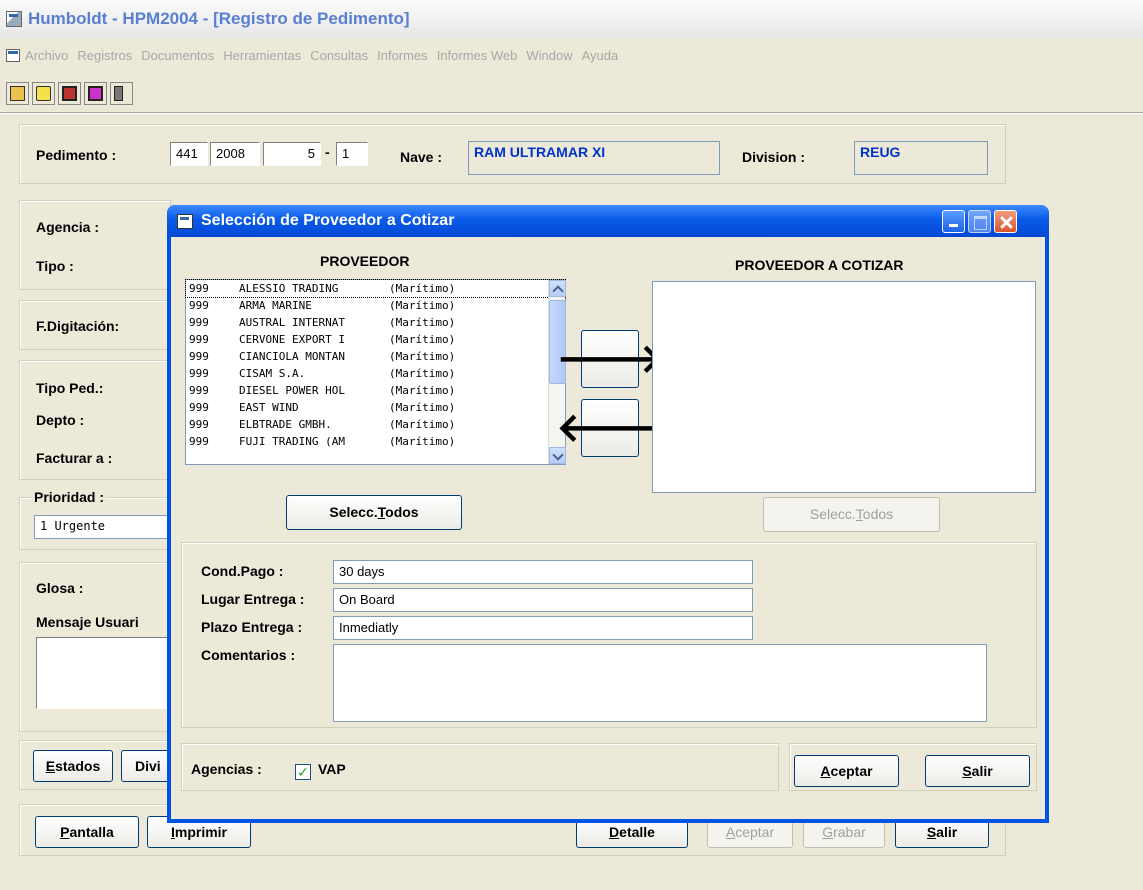 The width and height of the screenshot is (1143, 890). Describe the element at coordinates (262, 55) in the screenshot. I see `menu-herramientas: Herramientas` at that location.